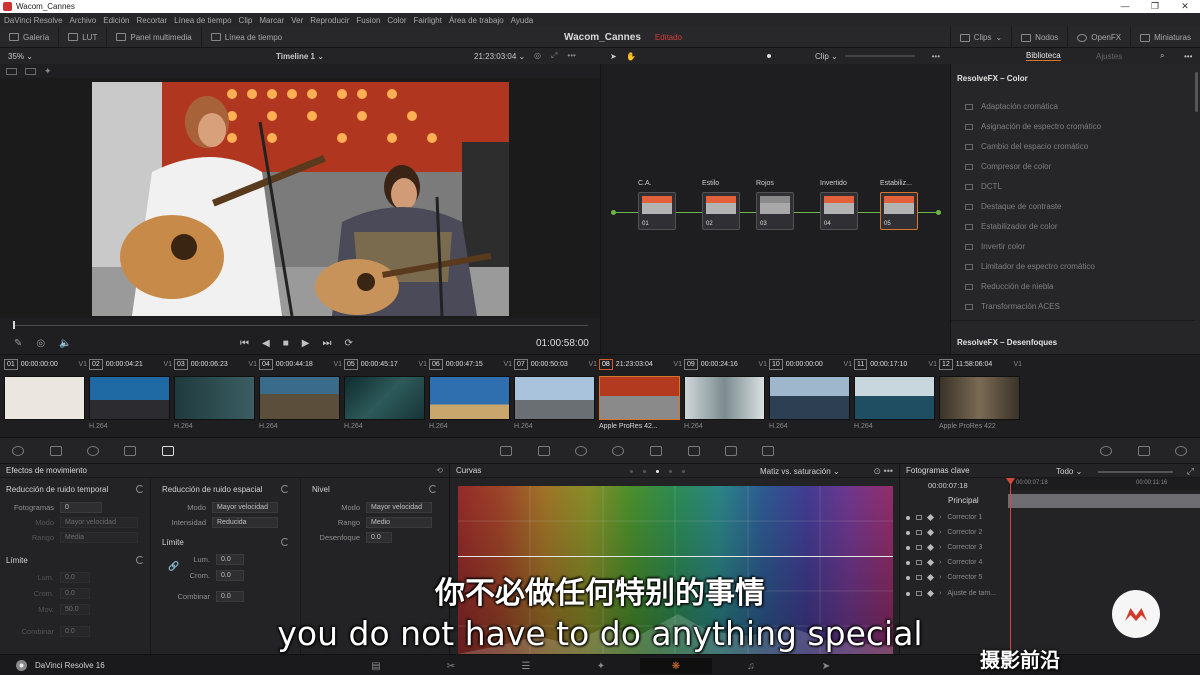 The width and height of the screenshot is (1200, 675). What do you see at coordinates (800, 471) in the screenshot?
I see `curve-mode-dropdown: Matiz vs. saturación ⌄` at bounding box center [800, 471].